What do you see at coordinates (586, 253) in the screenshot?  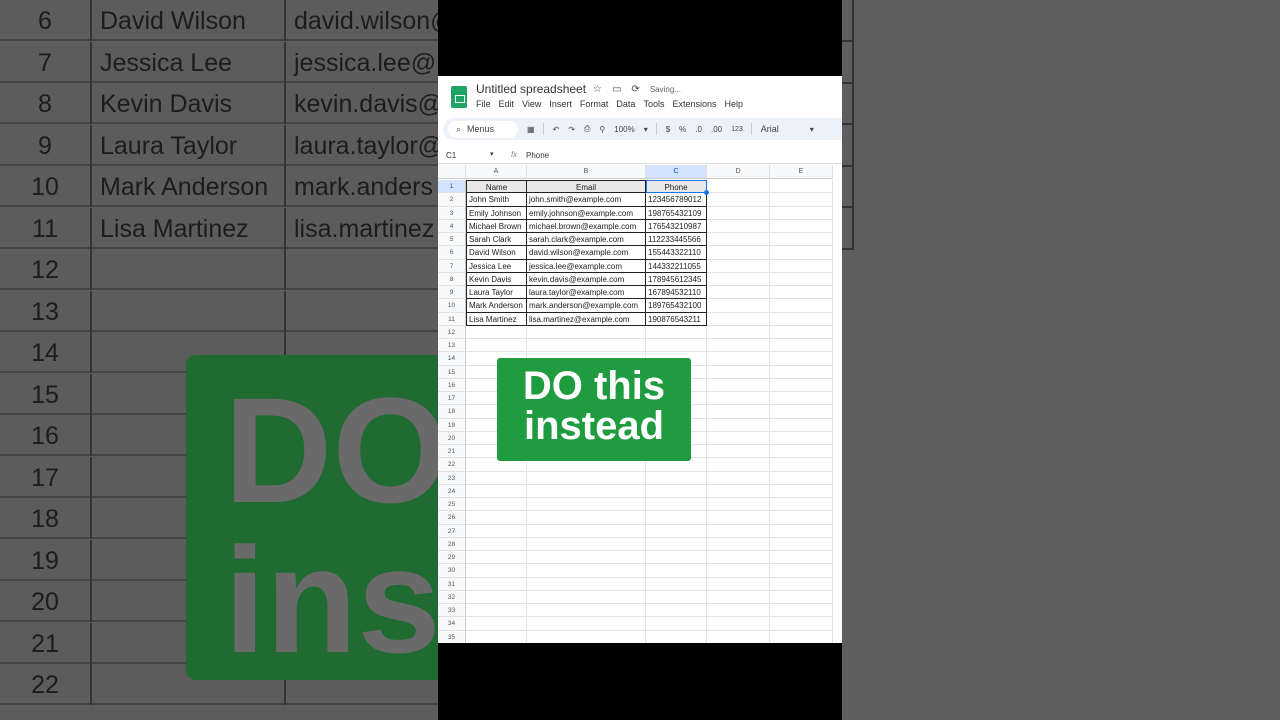 I see `cell: david.wilson@example.com` at bounding box center [586, 253].